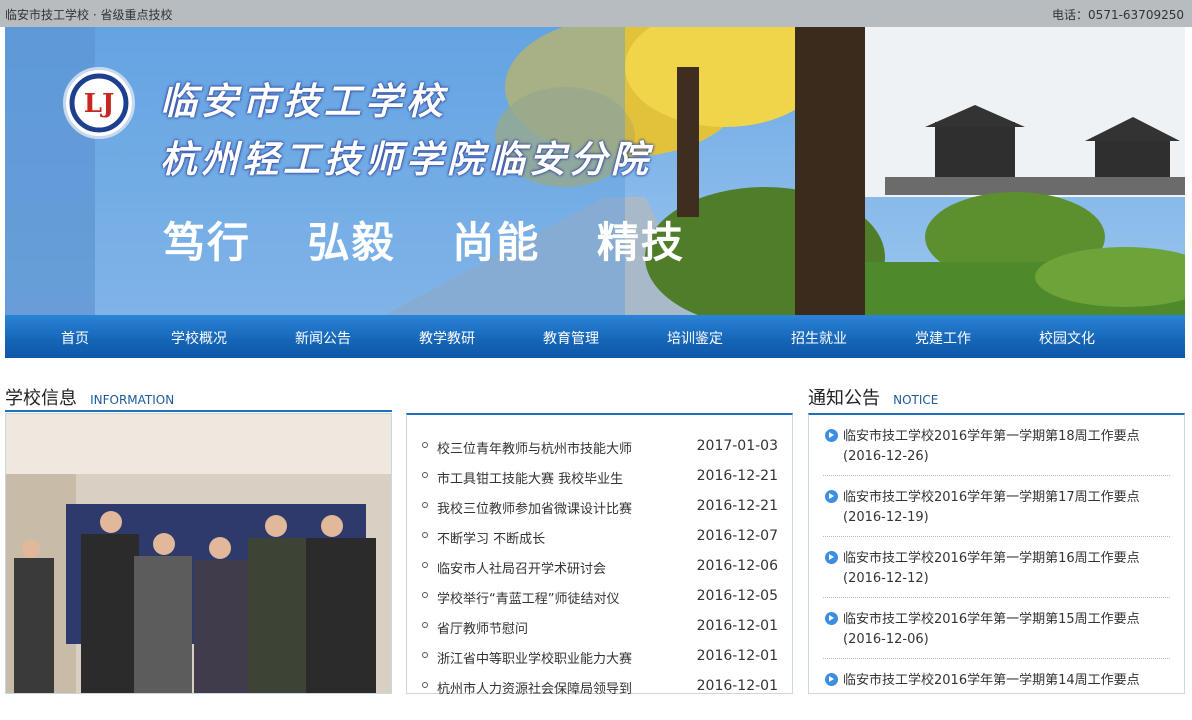 The height and width of the screenshot is (720, 1192). What do you see at coordinates (351, 242) in the screenshot?
I see `slogan-word: 弘毅` at bounding box center [351, 242].